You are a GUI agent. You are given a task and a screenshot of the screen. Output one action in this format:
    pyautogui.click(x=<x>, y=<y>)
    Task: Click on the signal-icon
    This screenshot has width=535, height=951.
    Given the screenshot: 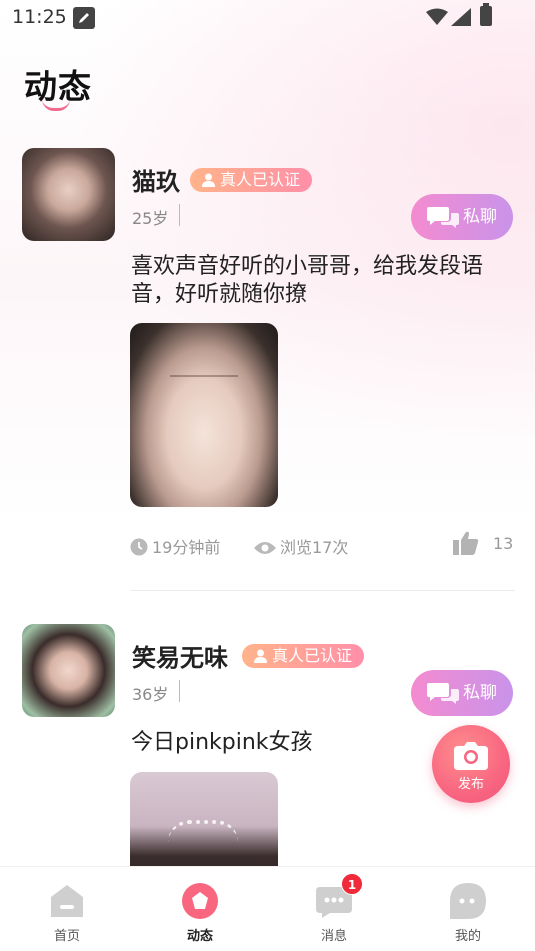 What is the action you would take?
    pyautogui.click(x=461, y=17)
    